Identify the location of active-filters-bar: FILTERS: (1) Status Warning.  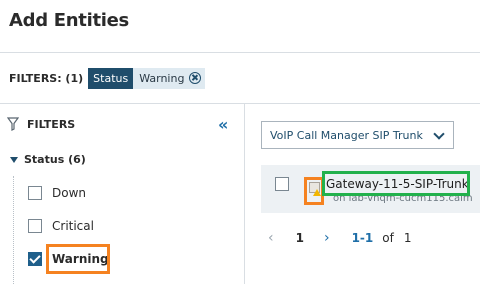
(107, 78).